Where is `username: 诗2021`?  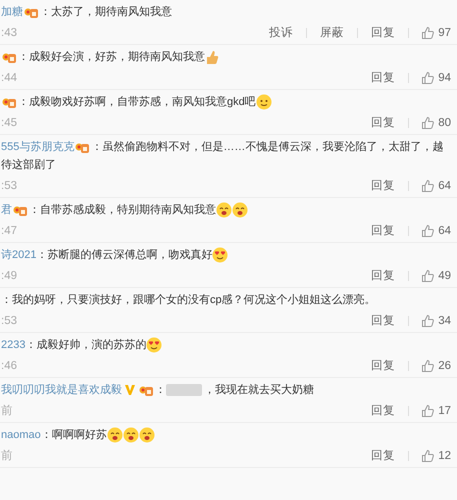 username: 诗2021 is located at coordinates (18, 255).